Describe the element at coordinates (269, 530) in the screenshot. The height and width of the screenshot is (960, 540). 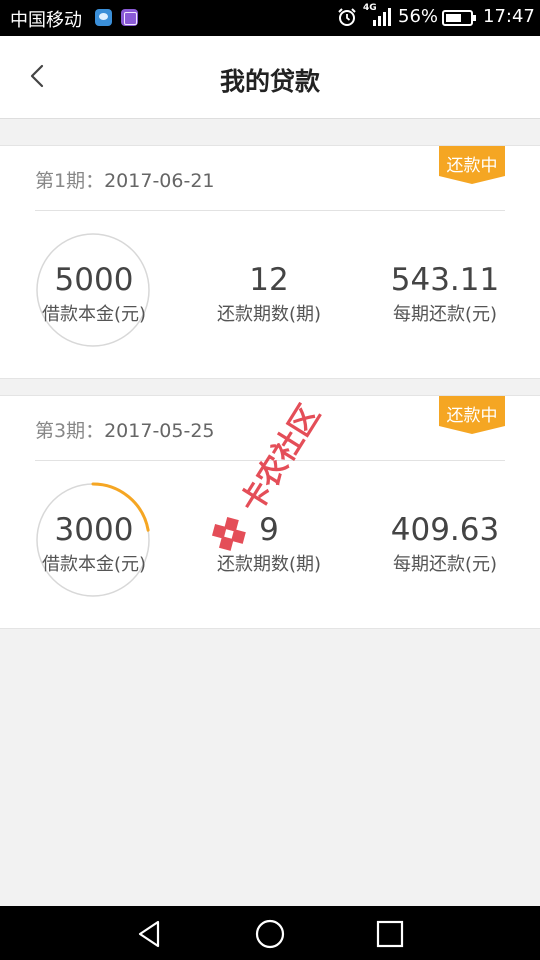
I see `term-value: 9` at that location.